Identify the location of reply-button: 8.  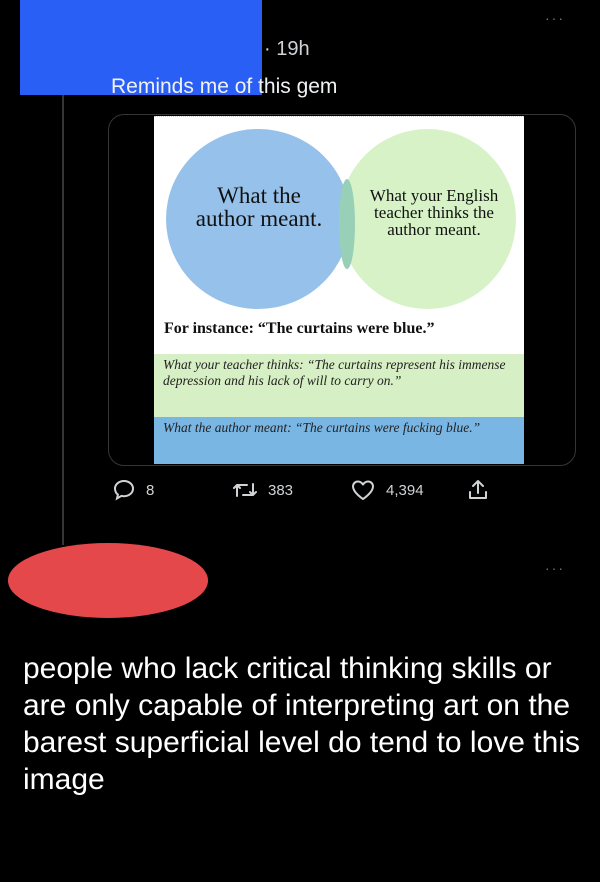
(133, 490).